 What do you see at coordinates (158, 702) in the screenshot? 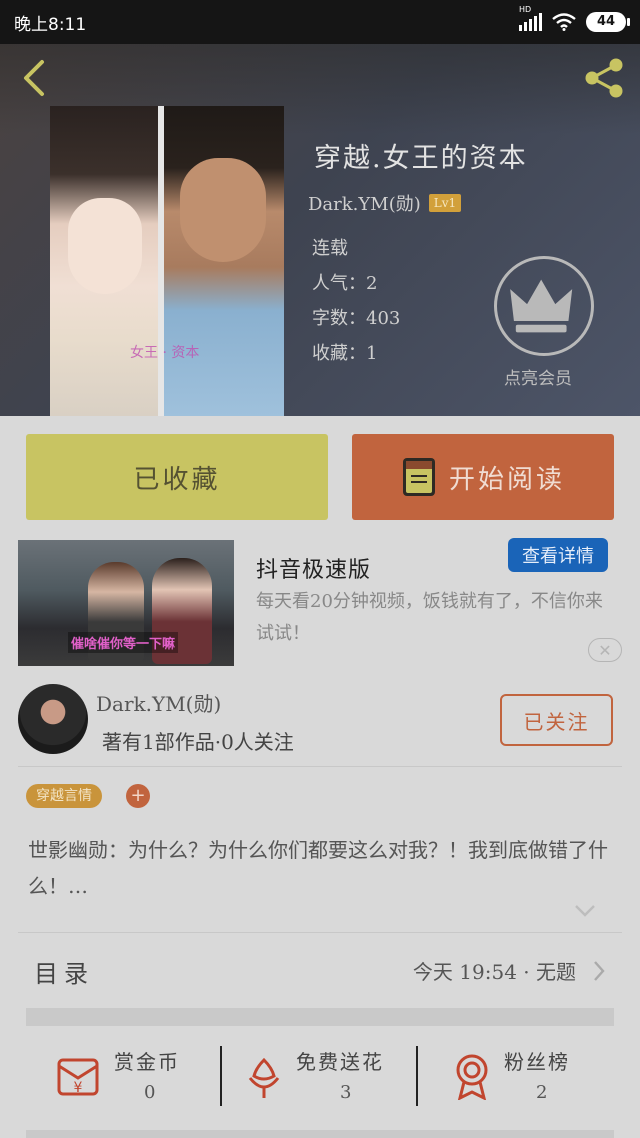
I see `author-card-name: Dark.YM(勋)` at bounding box center [158, 702].